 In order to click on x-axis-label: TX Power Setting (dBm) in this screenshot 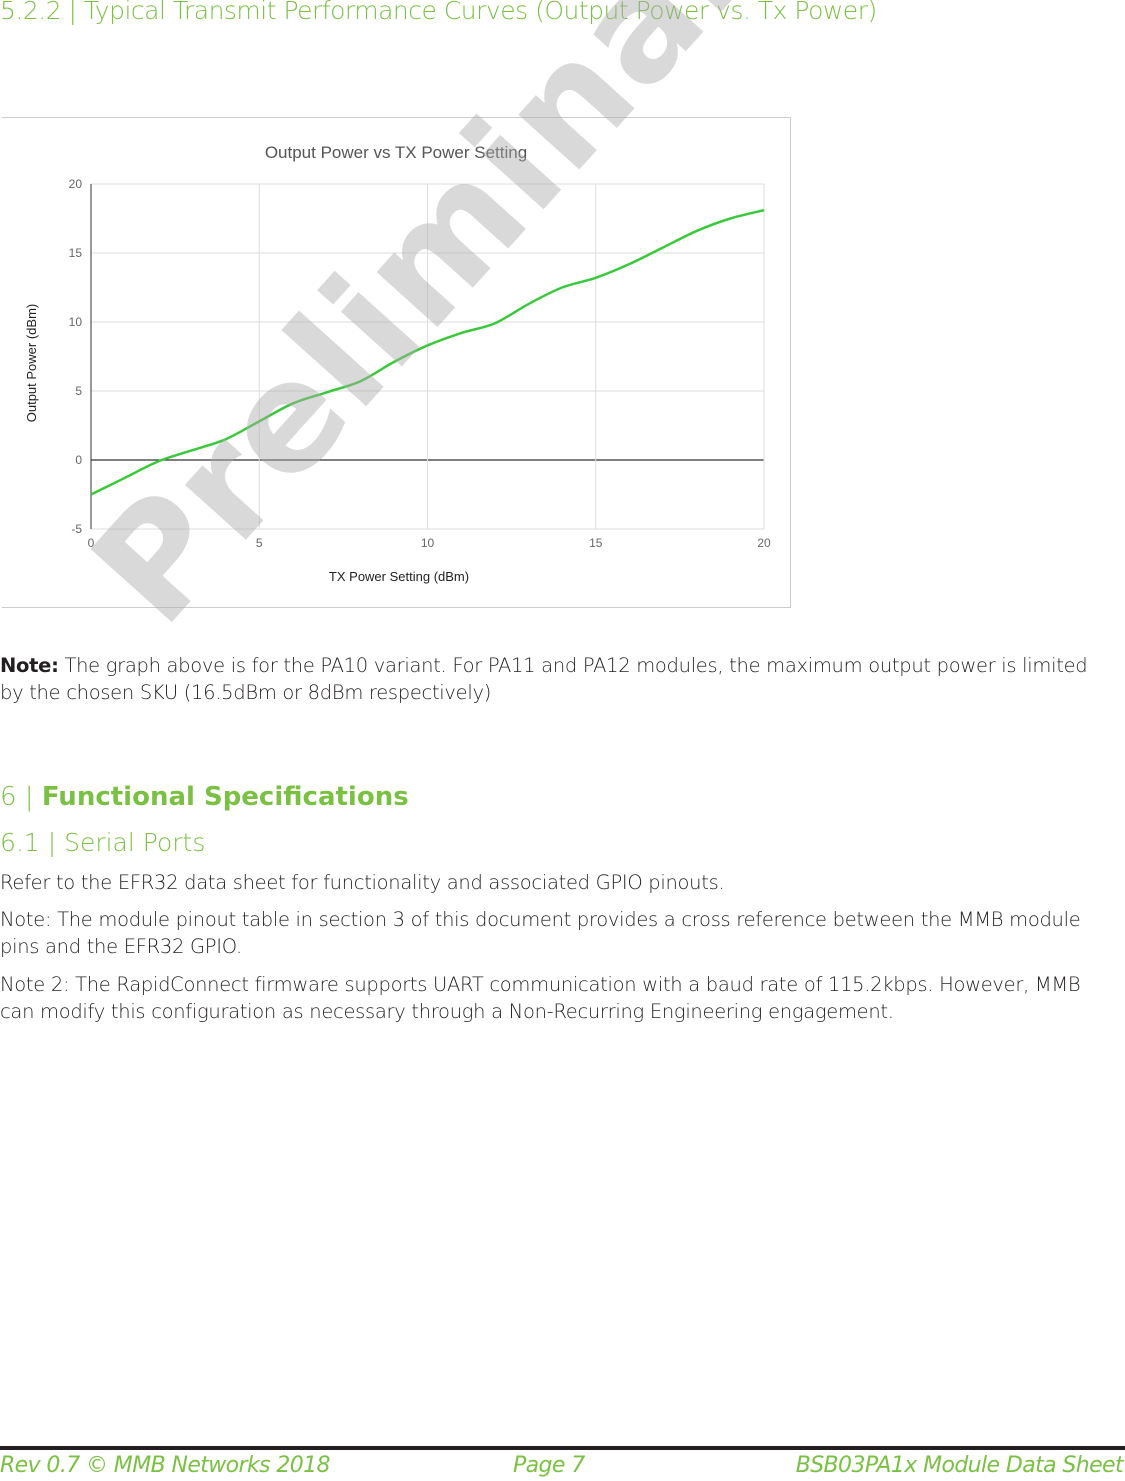, I will do `click(399, 576)`.